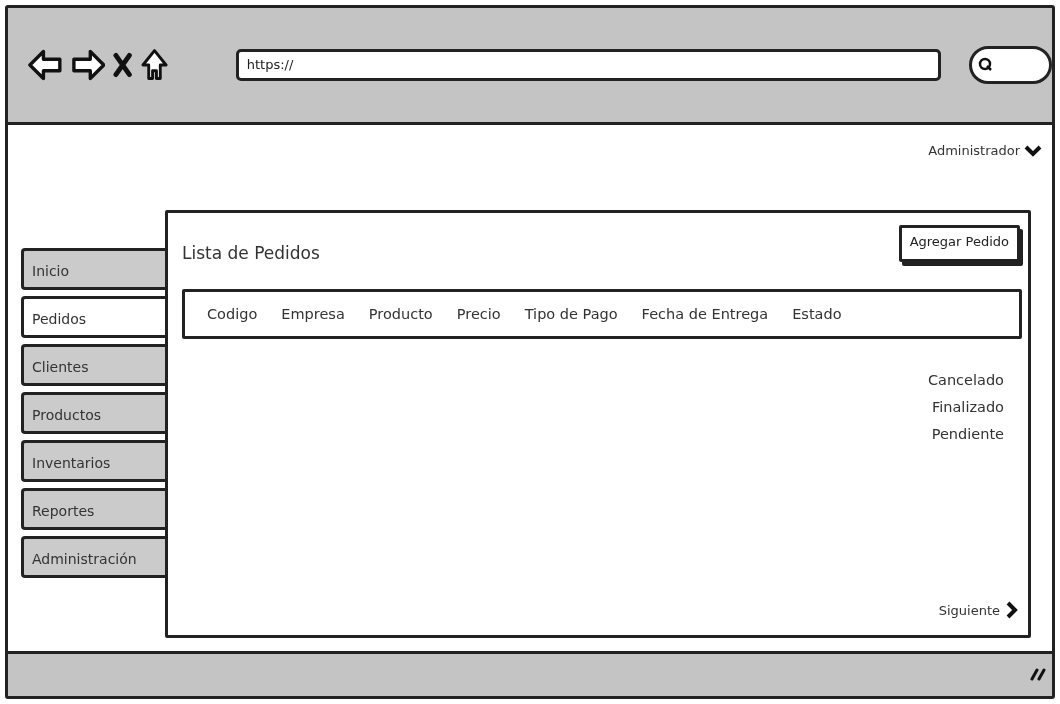 This screenshot has height=704, width=1060. What do you see at coordinates (93, 317) in the screenshot?
I see `sidebar-tab: Pedidos` at bounding box center [93, 317].